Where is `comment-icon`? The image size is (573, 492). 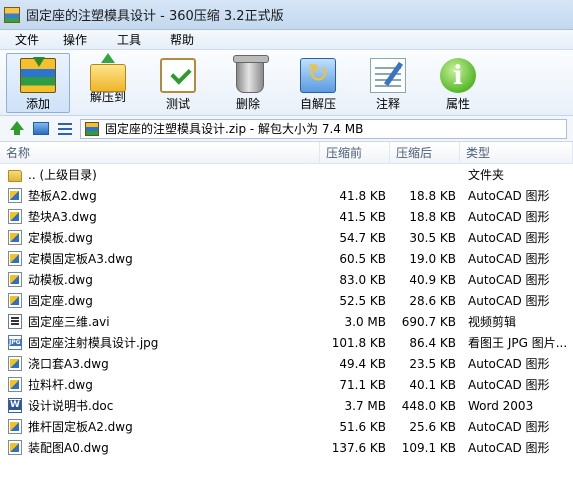 comment-icon is located at coordinates (388, 75).